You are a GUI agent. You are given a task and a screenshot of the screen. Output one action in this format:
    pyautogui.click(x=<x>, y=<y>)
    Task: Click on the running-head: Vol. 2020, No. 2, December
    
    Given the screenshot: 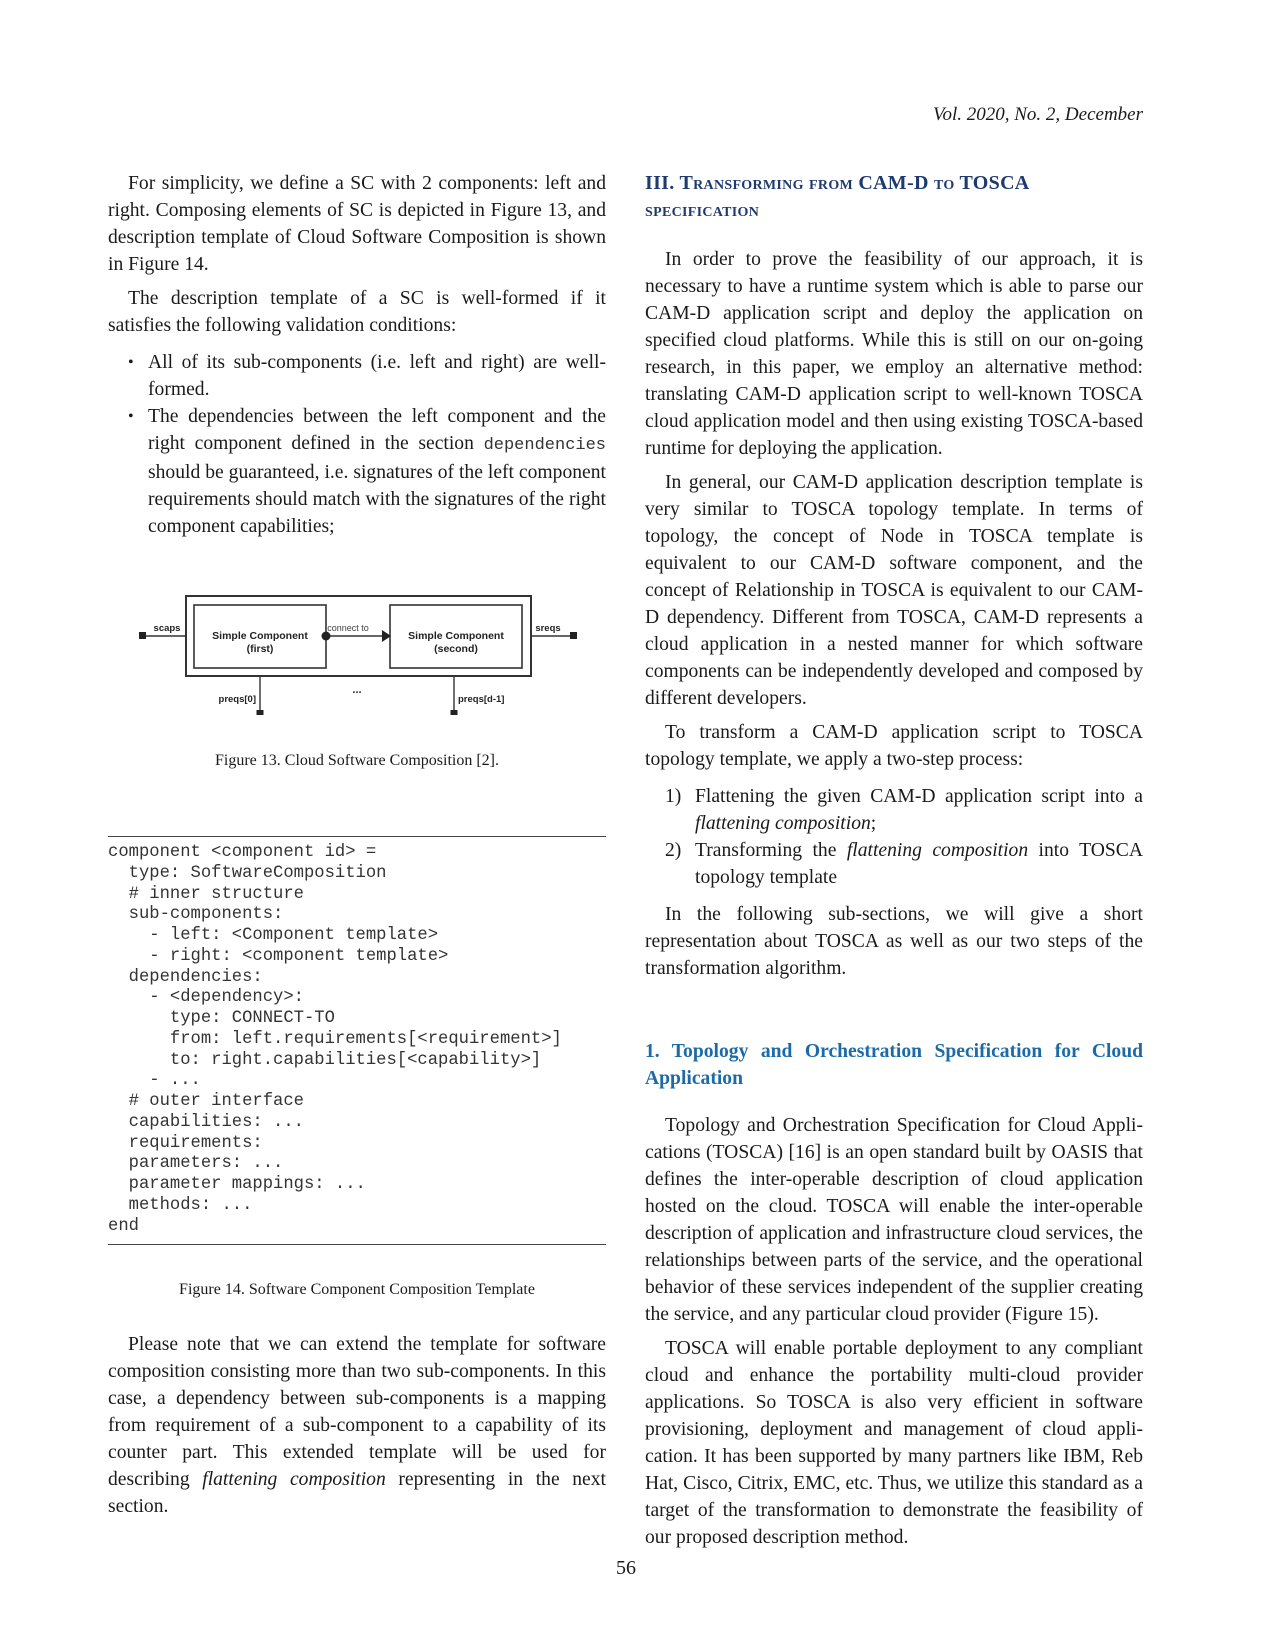 What is the action you would take?
    pyautogui.click(x=1037, y=114)
    